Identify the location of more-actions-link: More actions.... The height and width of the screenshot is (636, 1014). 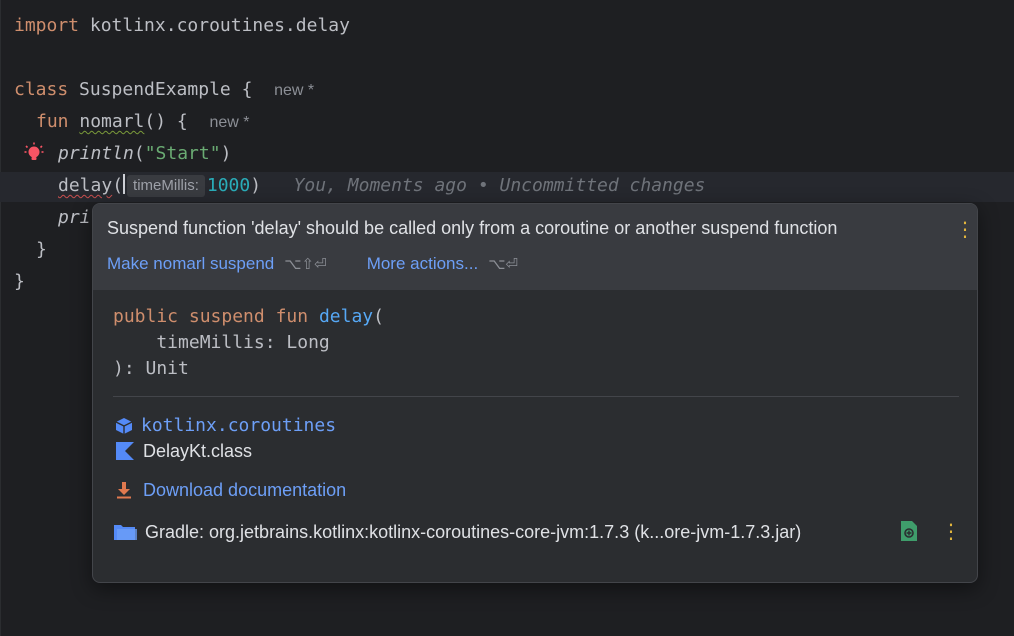
(423, 263).